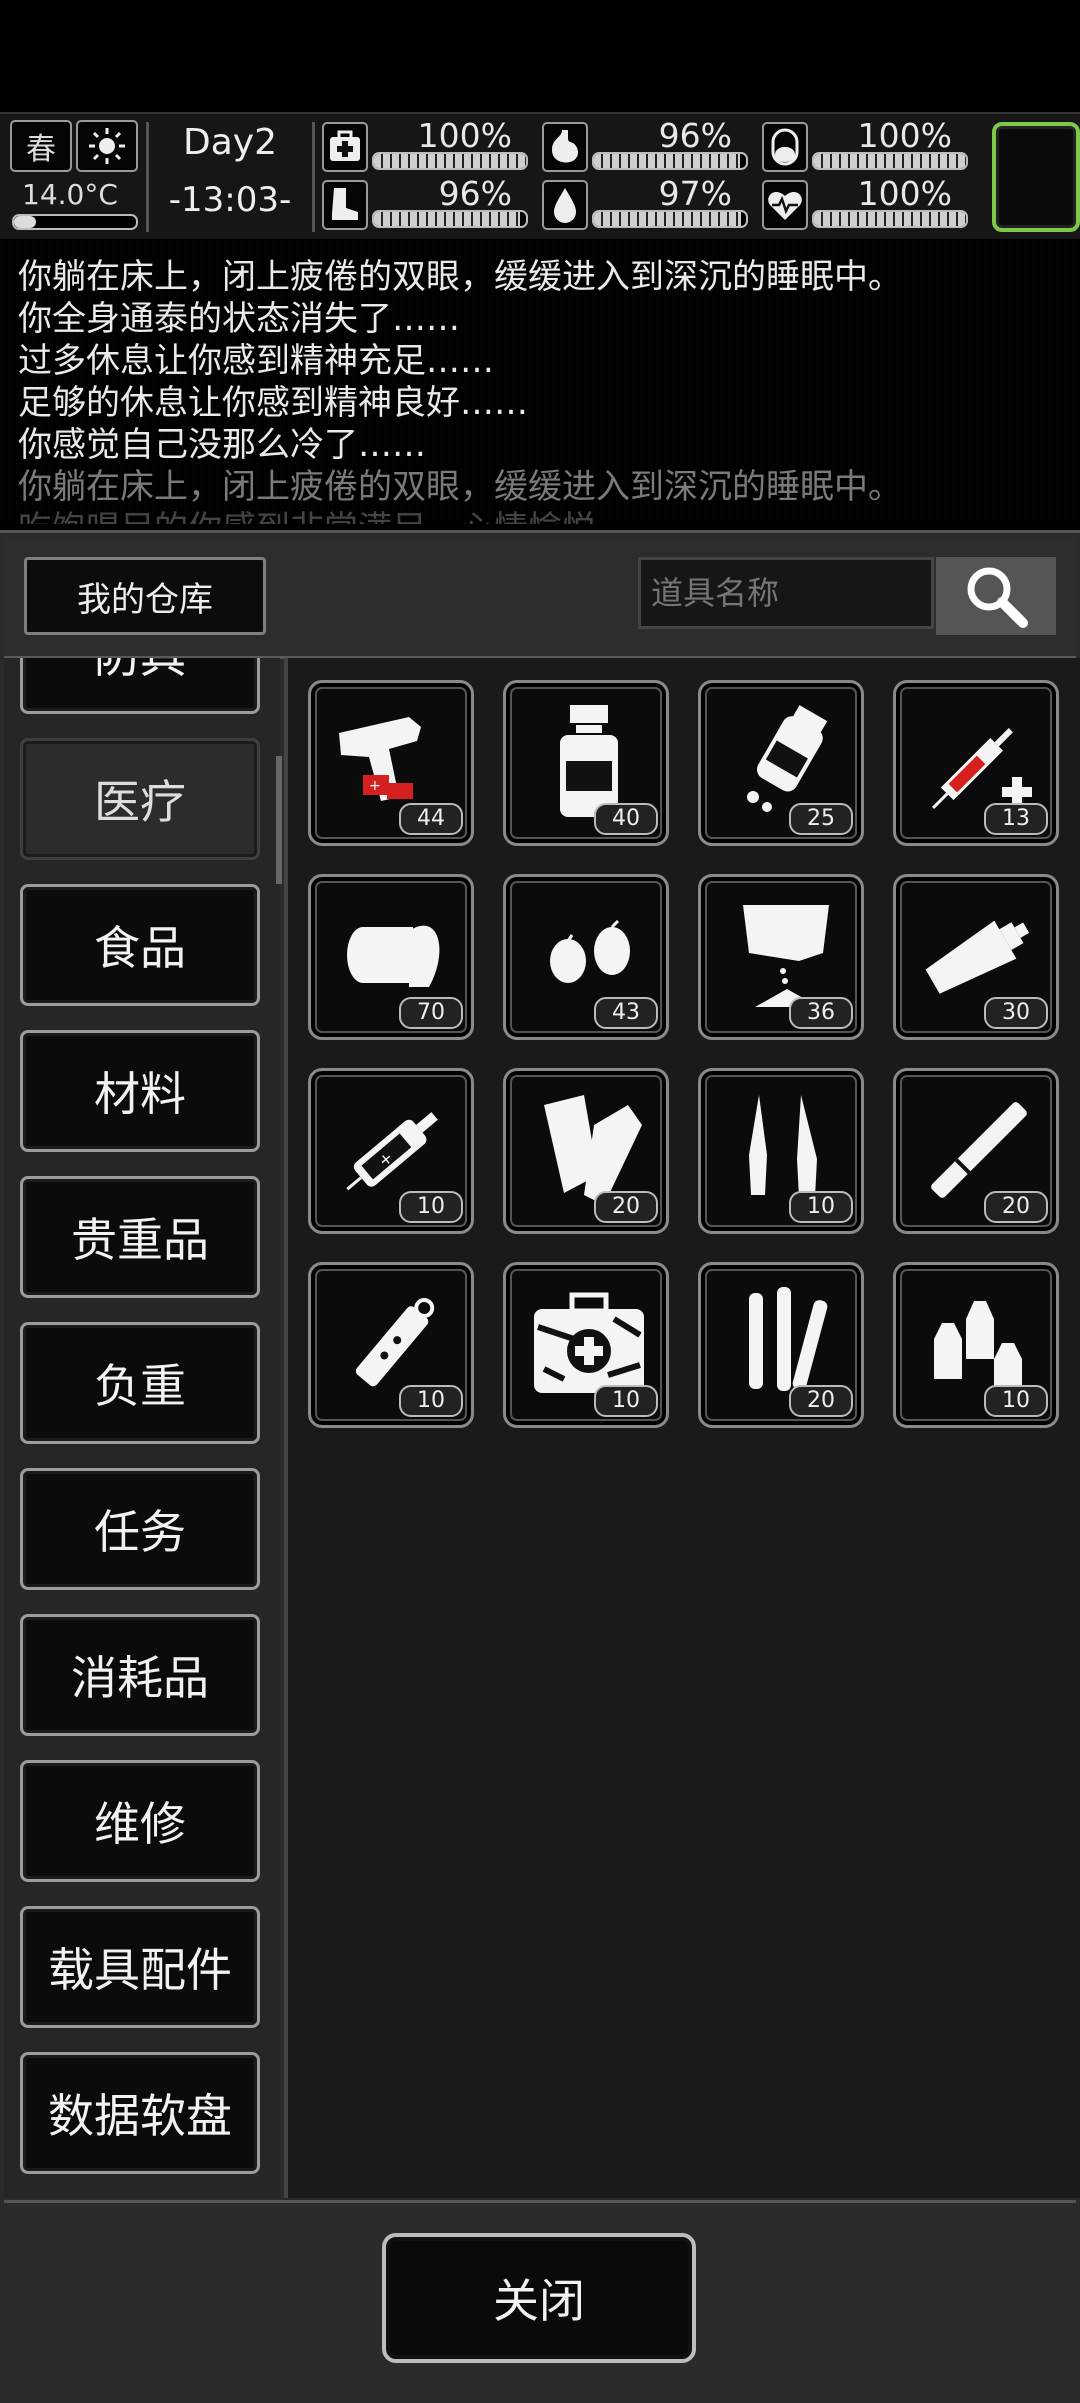 Image resolution: width=1080 pixels, height=2403 pixels. What do you see at coordinates (140, 1675) in the screenshot?
I see `category-tab: 消耗品` at bounding box center [140, 1675].